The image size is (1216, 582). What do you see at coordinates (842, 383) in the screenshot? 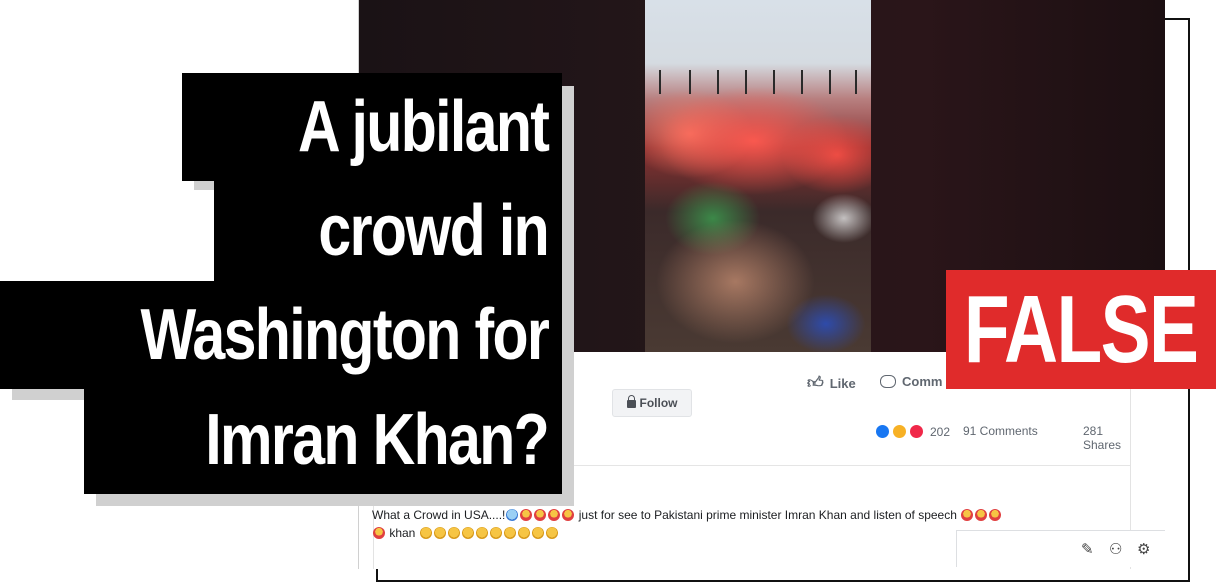
I see `like-label: Like` at bounding box center [842, 383].